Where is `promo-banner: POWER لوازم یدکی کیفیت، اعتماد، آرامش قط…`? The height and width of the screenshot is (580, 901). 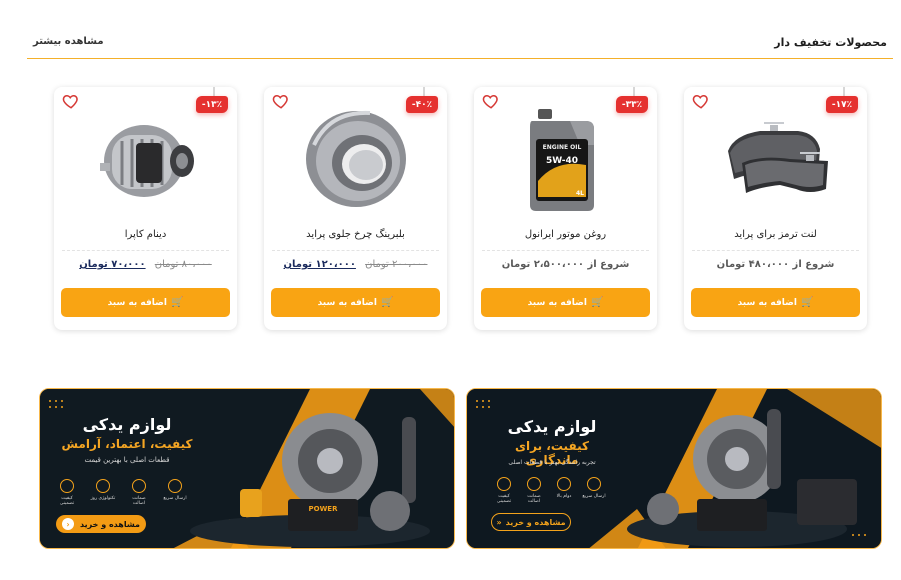
promo-banner: POWER لوازم یدکی کیفیت، اعتماد، آرامش قط… is located at coordinates (247, 468).